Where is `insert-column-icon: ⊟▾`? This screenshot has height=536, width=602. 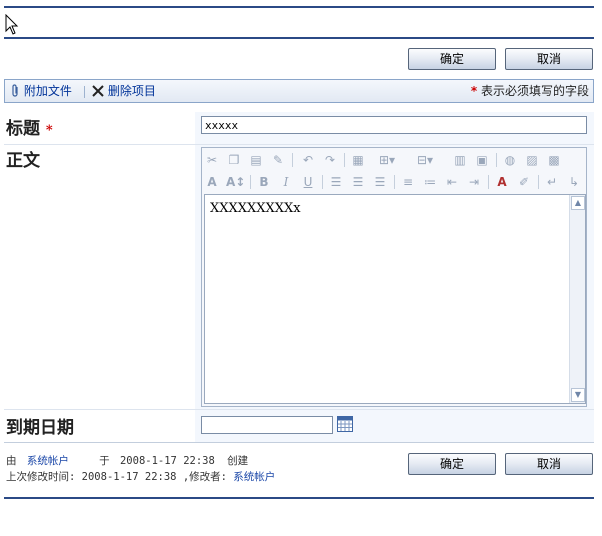
insert-column-icon: ⊟▾ is located at coordinates (425, 160).